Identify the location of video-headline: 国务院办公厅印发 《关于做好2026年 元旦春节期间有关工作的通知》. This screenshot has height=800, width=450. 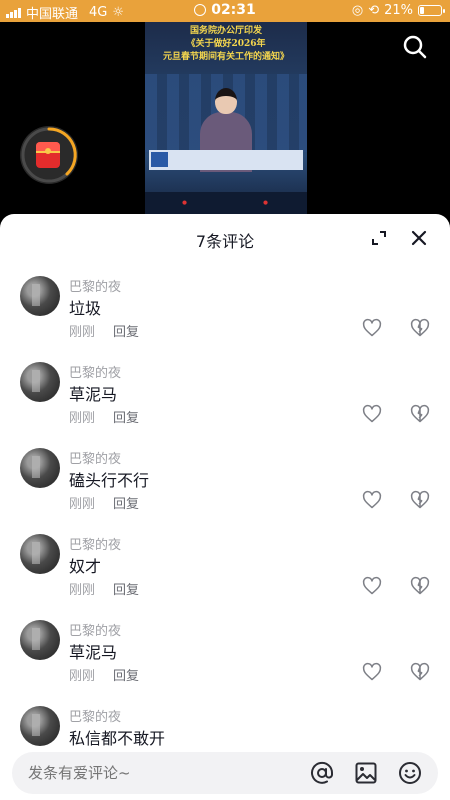
(226, 44).